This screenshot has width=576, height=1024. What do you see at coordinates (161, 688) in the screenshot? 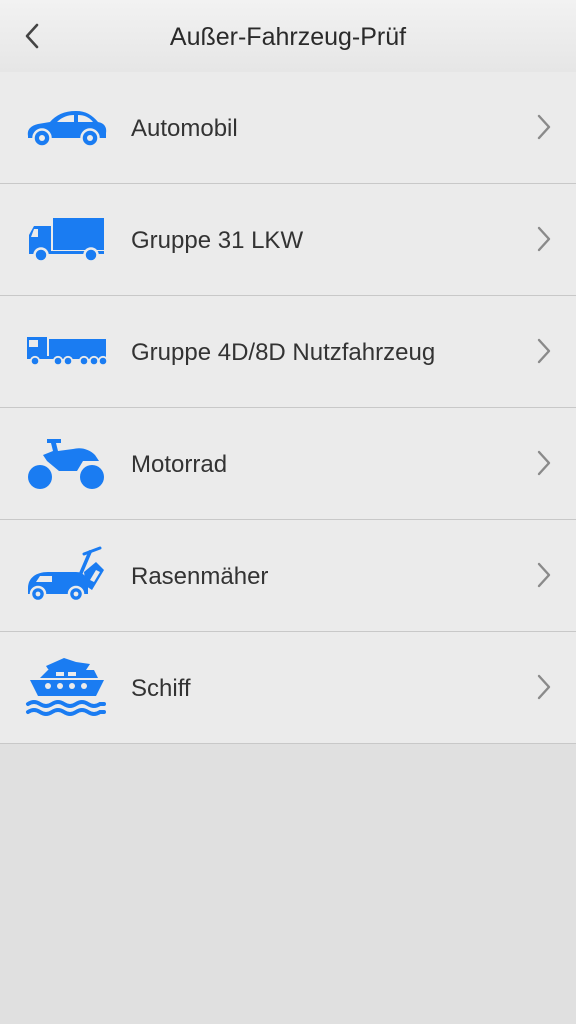
I see `list-item-label: Schiff` at bounding box center [161, 688].